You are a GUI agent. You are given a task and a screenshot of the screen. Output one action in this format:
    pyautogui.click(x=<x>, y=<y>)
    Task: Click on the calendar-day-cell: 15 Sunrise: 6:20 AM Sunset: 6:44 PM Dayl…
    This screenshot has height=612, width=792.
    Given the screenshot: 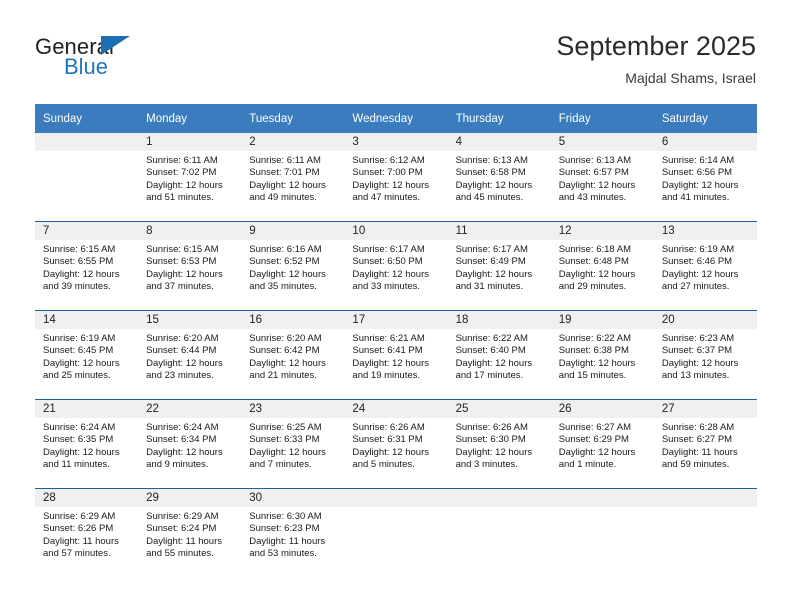 What is the action you would take?
    pyautogui.click(x=190, y=355)
    